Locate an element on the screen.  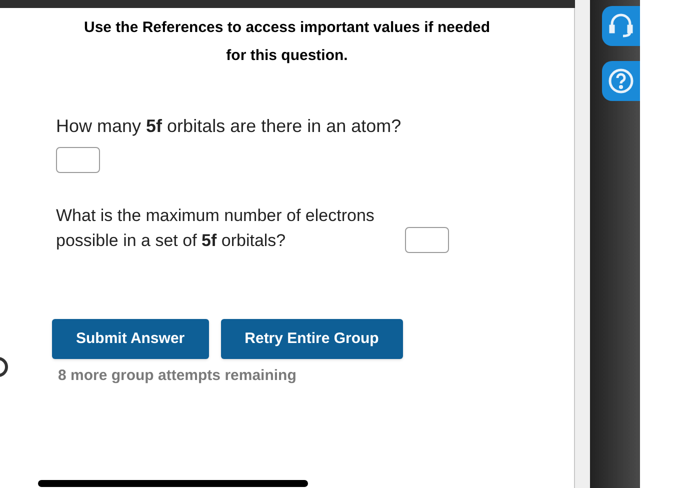
action-button: Submit Answer is located at coordinates (130, 339).